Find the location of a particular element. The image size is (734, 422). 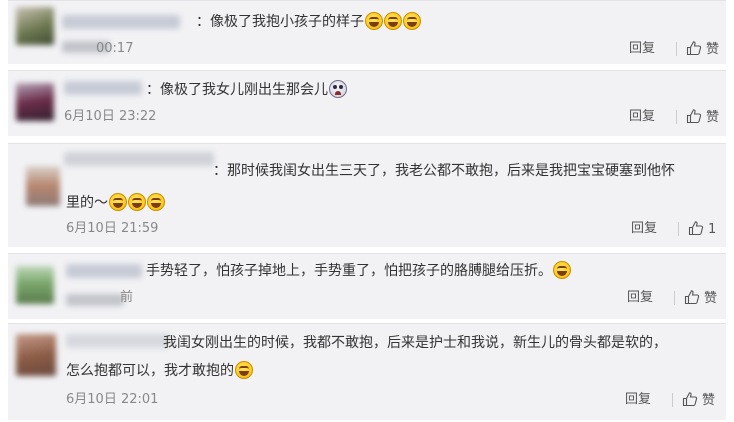

comment-date: 6月10日 22:01 is located at coordinates (112, 399).